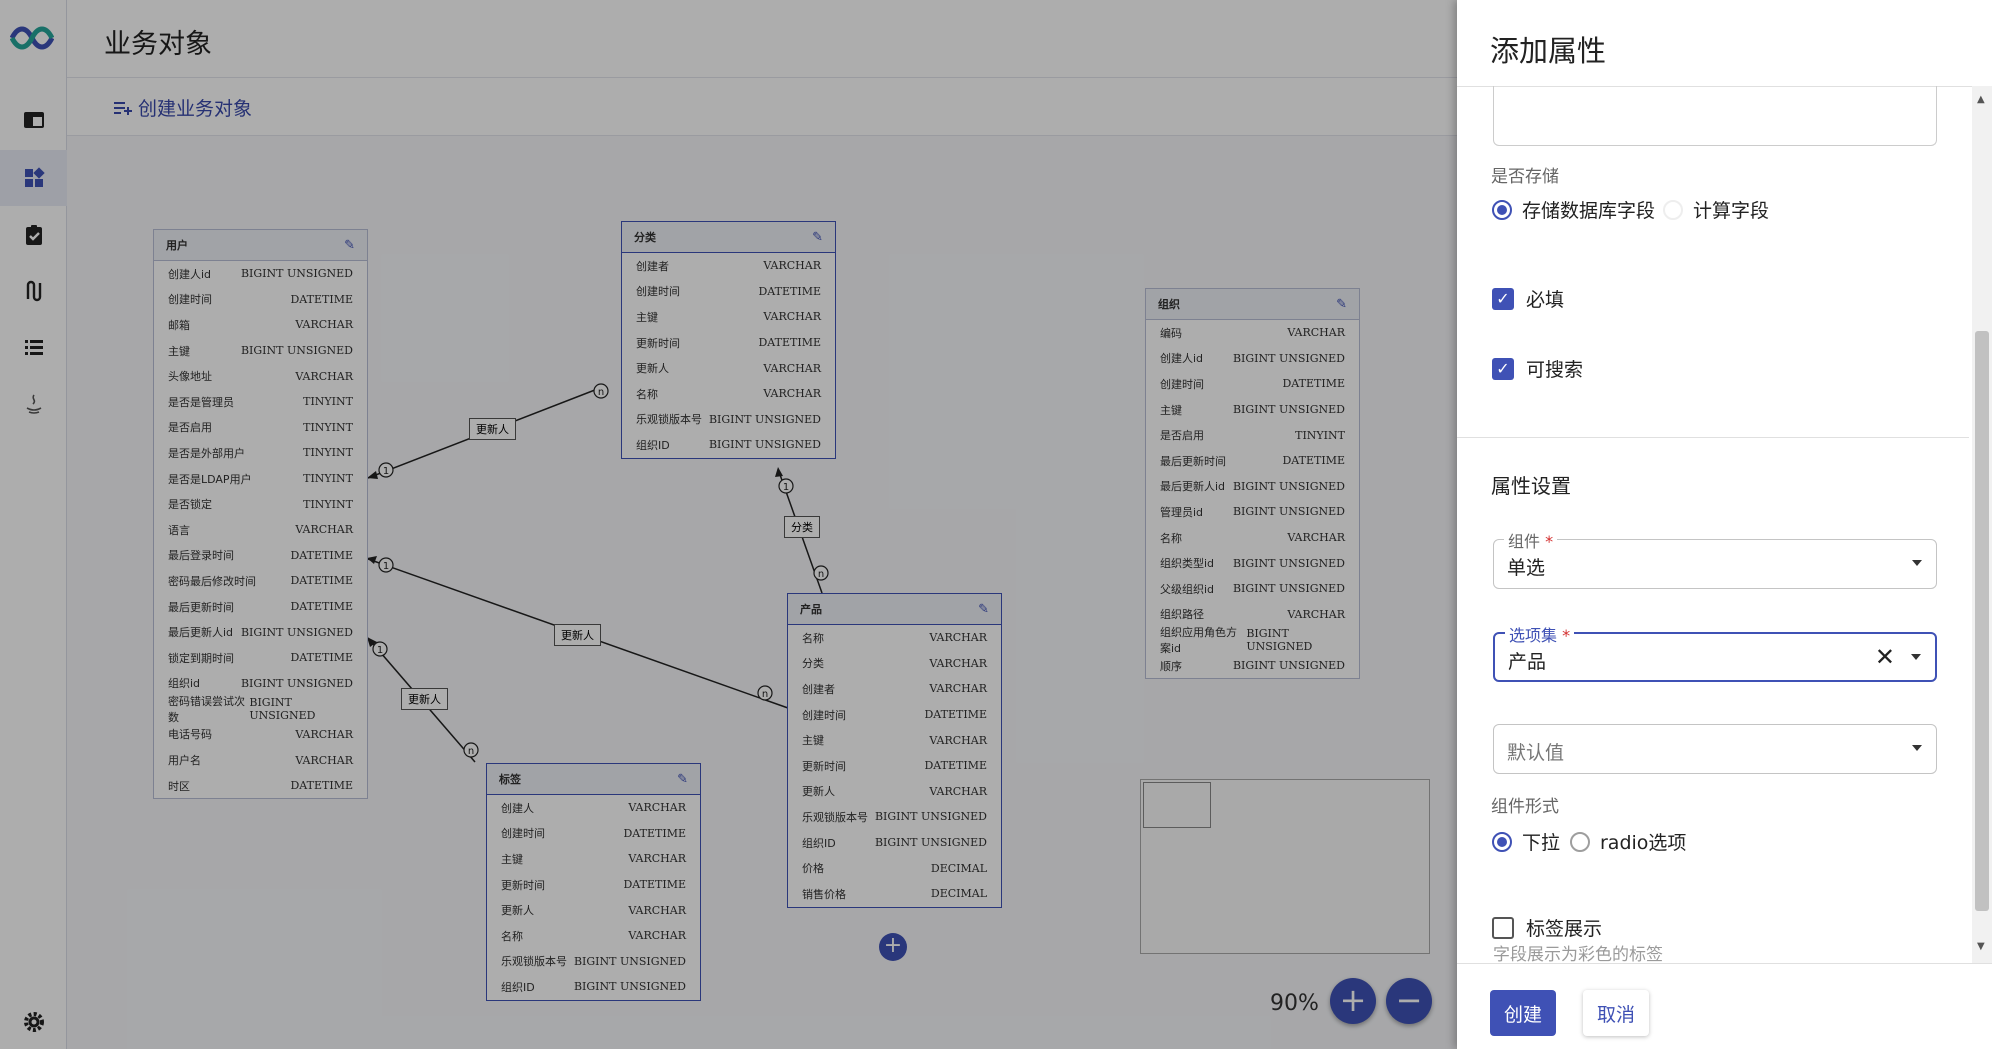  I want to click on drawer-title: 添加属性, so click(1548, 51).